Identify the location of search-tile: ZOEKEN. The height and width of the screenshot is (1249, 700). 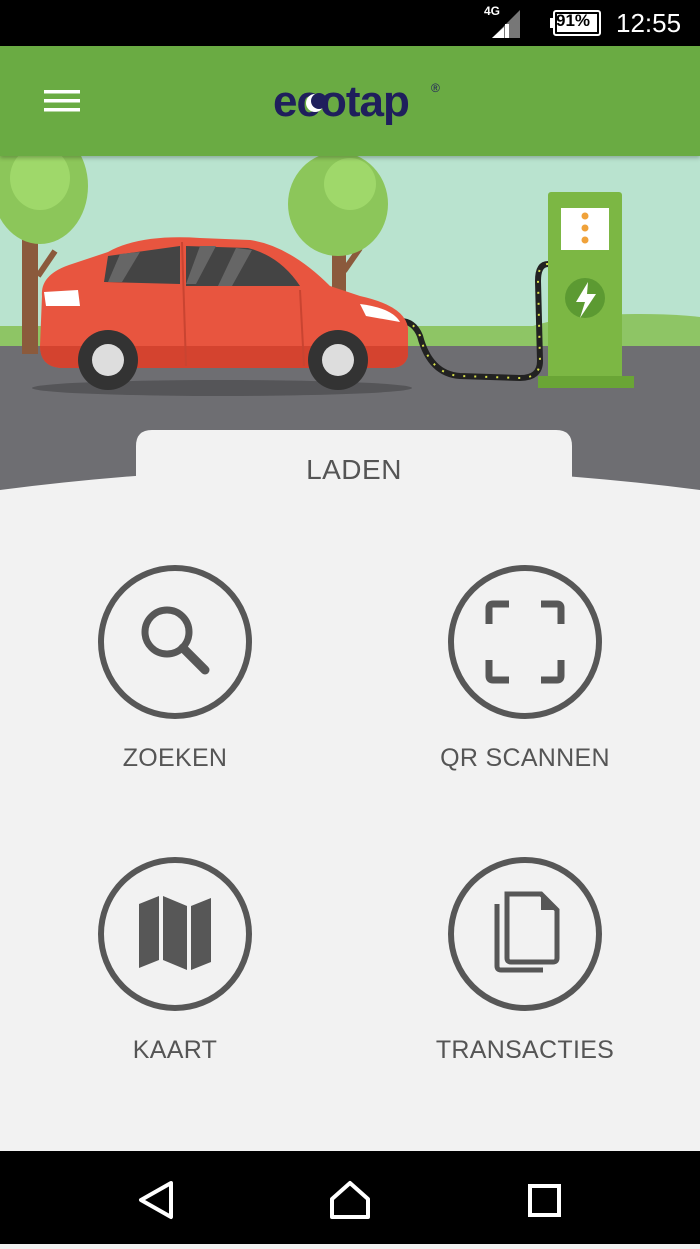
(175, 674).